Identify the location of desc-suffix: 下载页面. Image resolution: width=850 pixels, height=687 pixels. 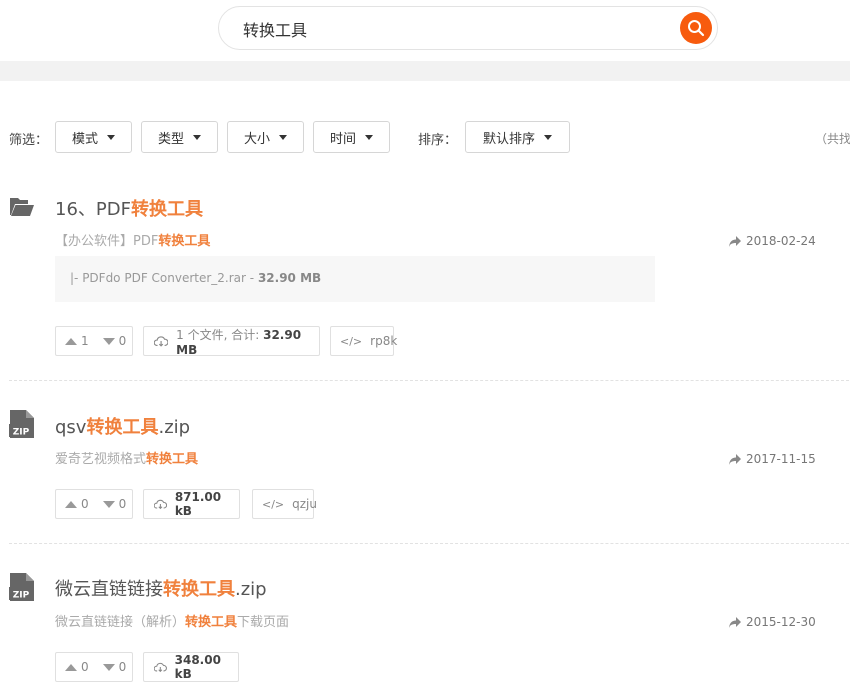
(263, 622).